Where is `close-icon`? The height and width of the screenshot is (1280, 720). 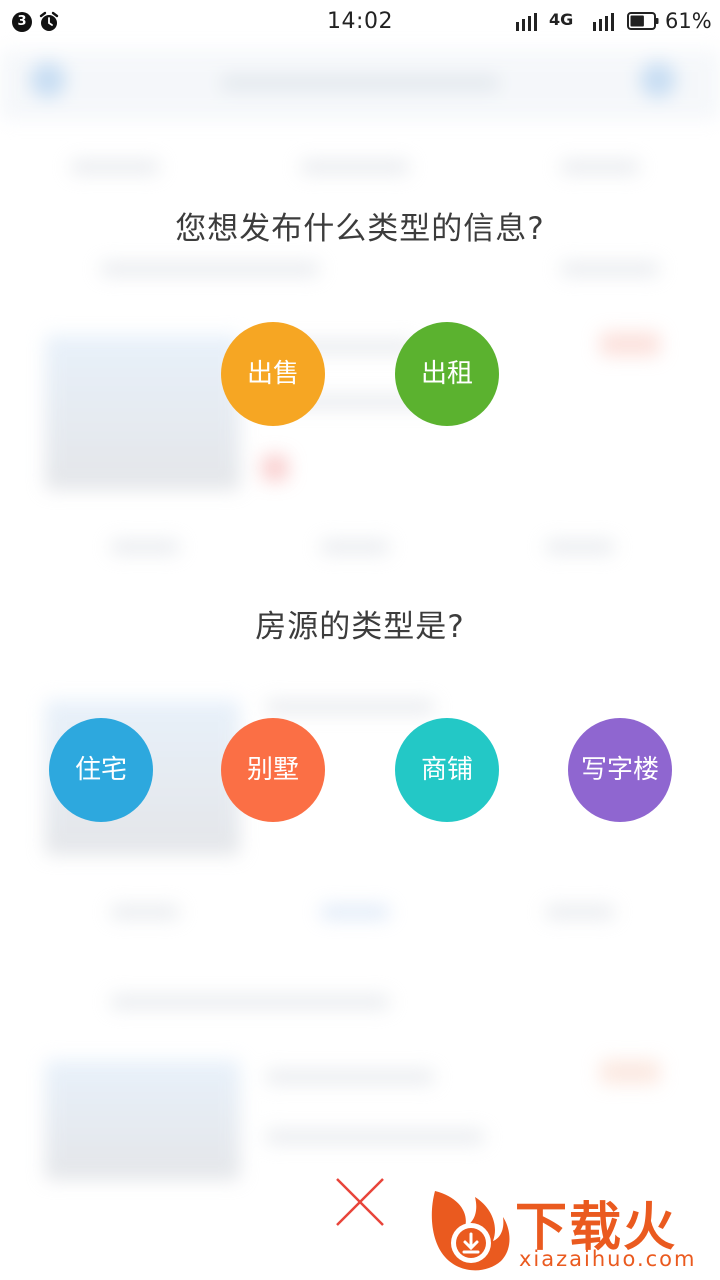
close-icon is located at coordinates (360, 1202).